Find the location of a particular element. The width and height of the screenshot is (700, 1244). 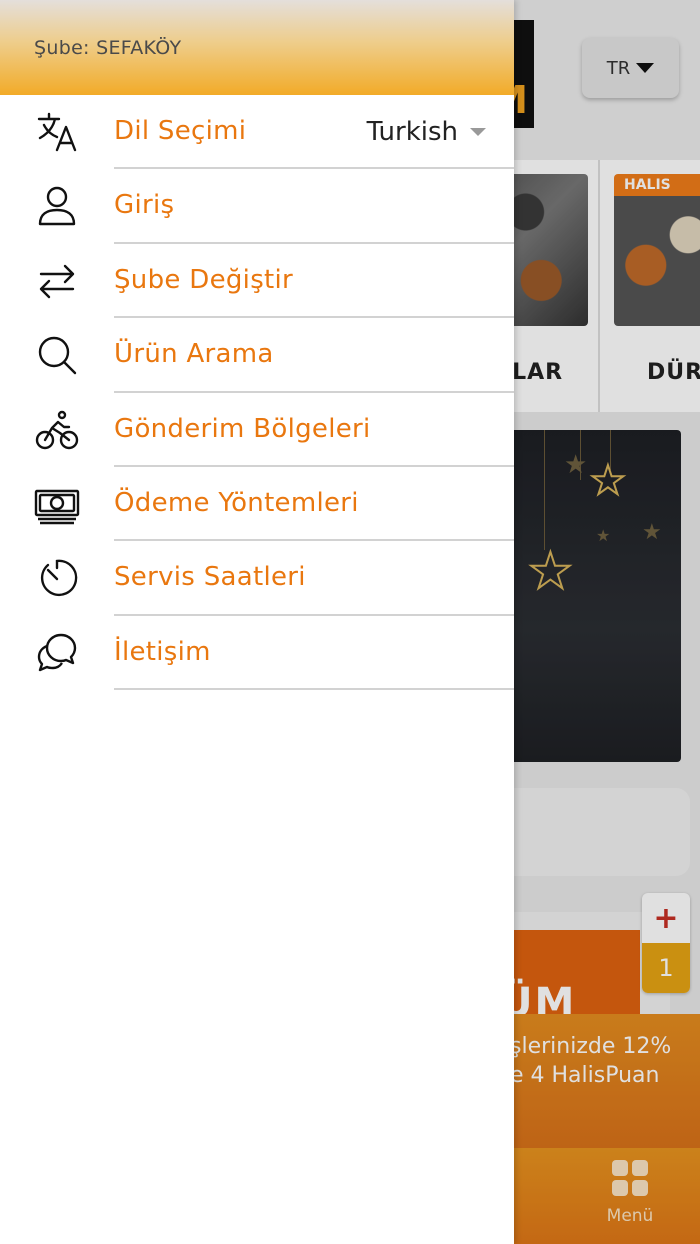

money-icon is located at coordinates (57, 504).